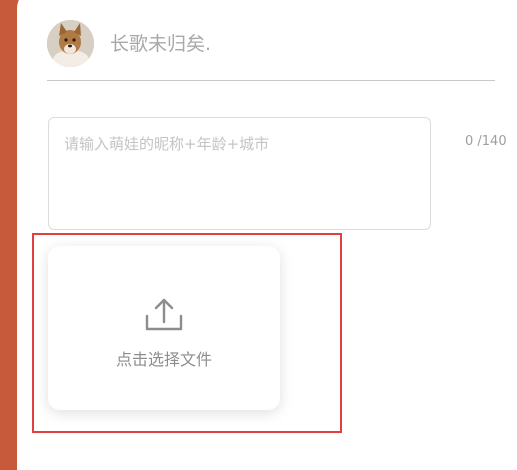 This screenshot has width=517, height=470. Describe the element at coordinates (271, 80) in the screenshot. I see `divider` at that location.